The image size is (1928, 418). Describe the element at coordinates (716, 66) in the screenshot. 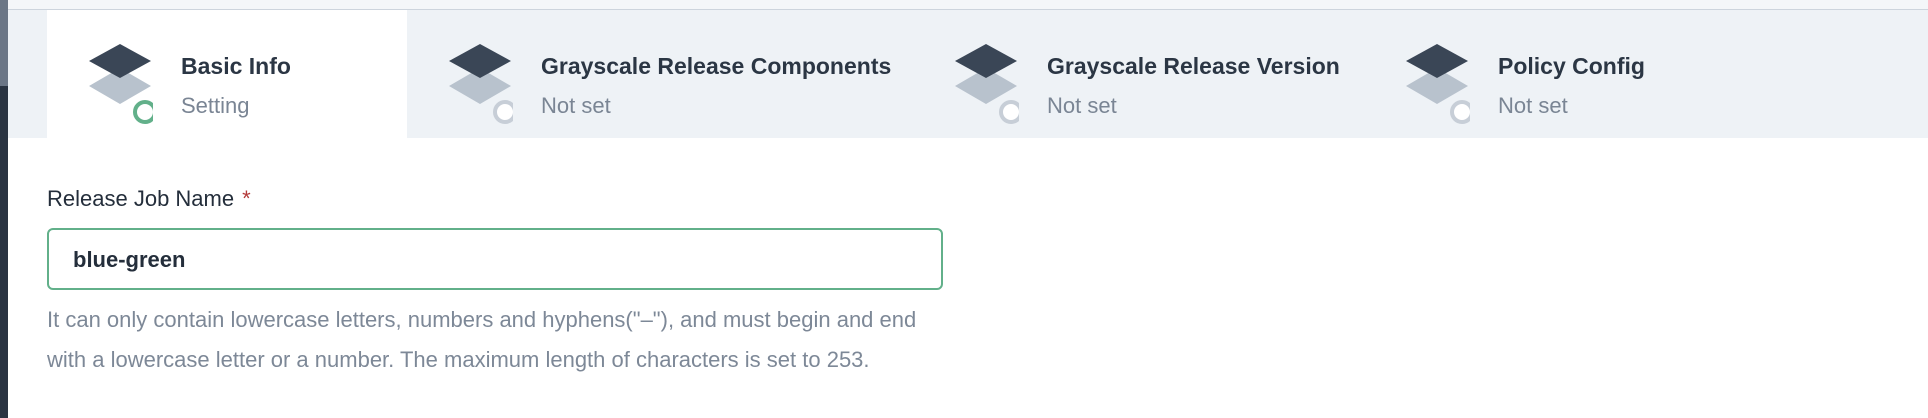

I see `step-title: Grayscale Release Components` at that location.